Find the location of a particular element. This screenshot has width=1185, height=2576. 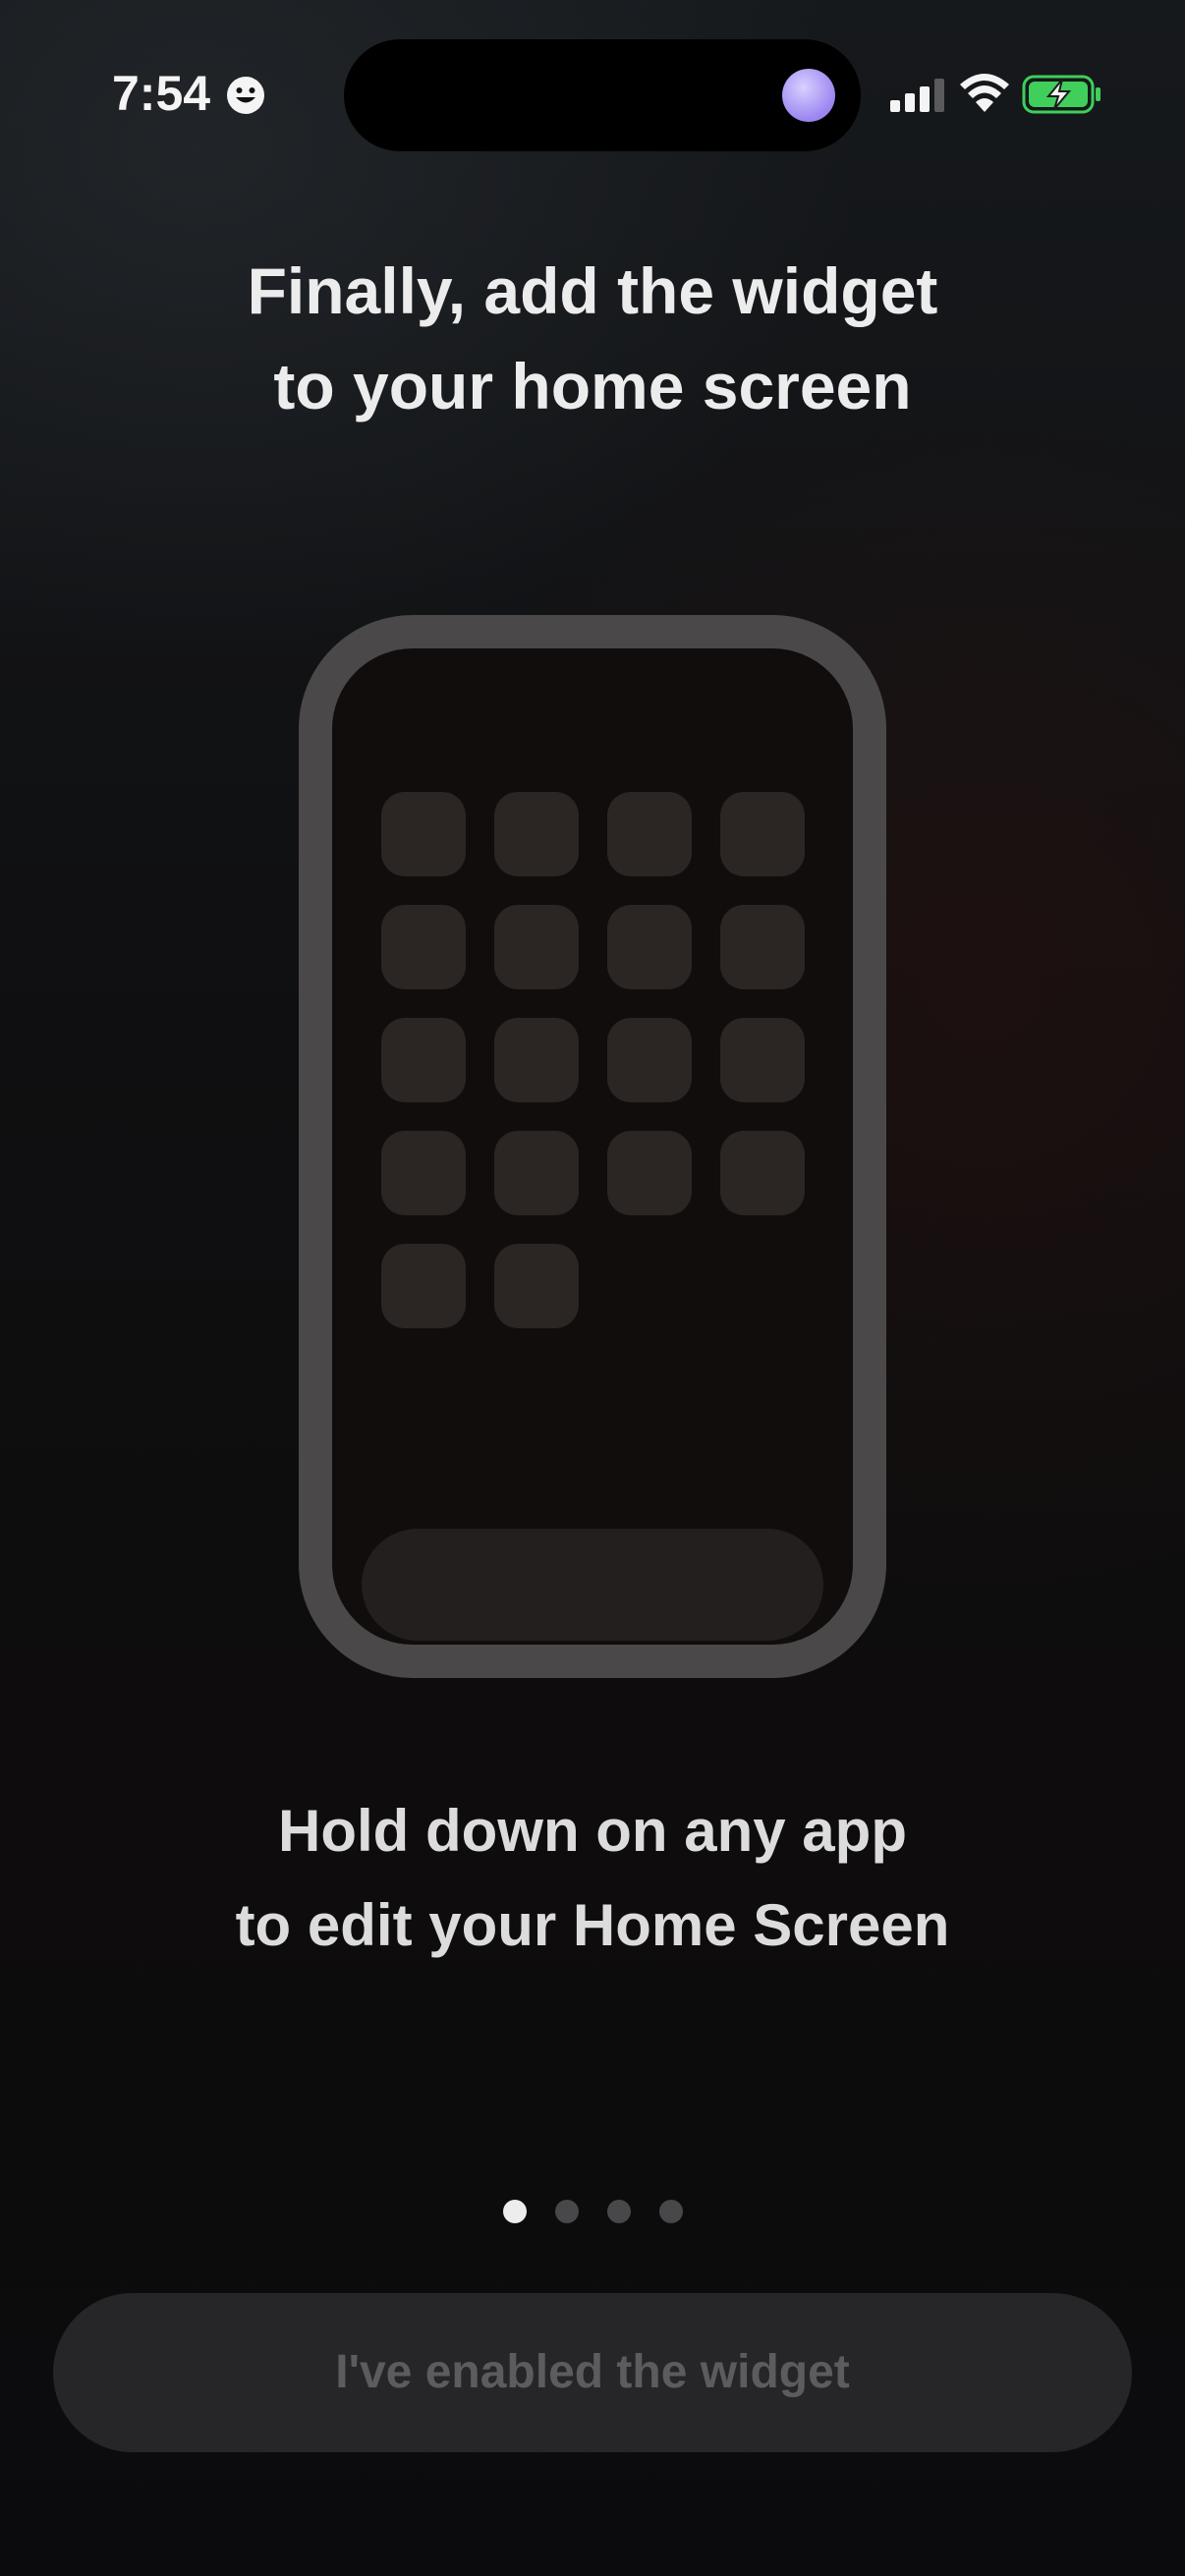

instruction-line-1: Hold down on any app is located at coordinates (592, 1831).